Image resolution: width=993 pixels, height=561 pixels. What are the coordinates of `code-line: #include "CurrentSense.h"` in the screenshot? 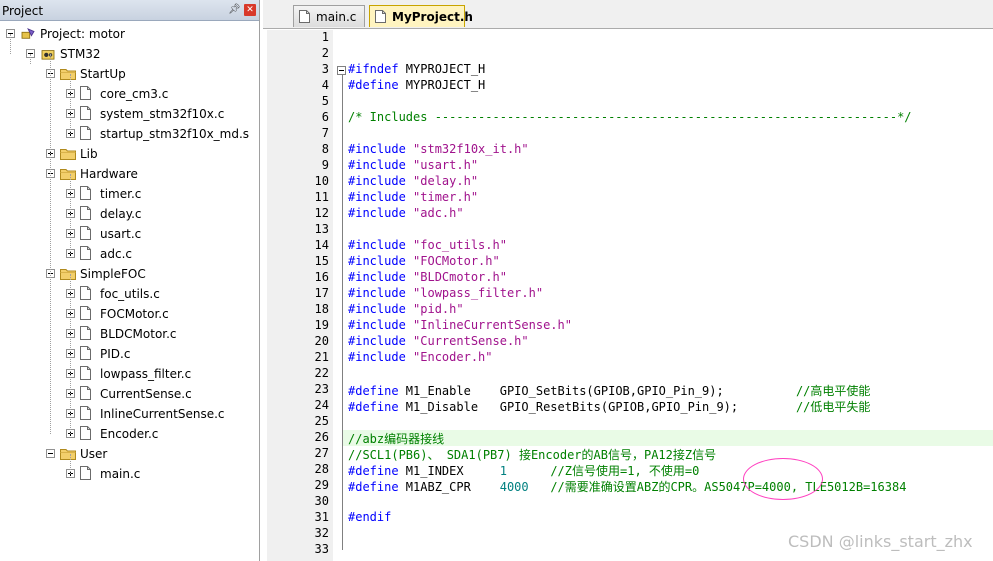 It's located at (438, 341).